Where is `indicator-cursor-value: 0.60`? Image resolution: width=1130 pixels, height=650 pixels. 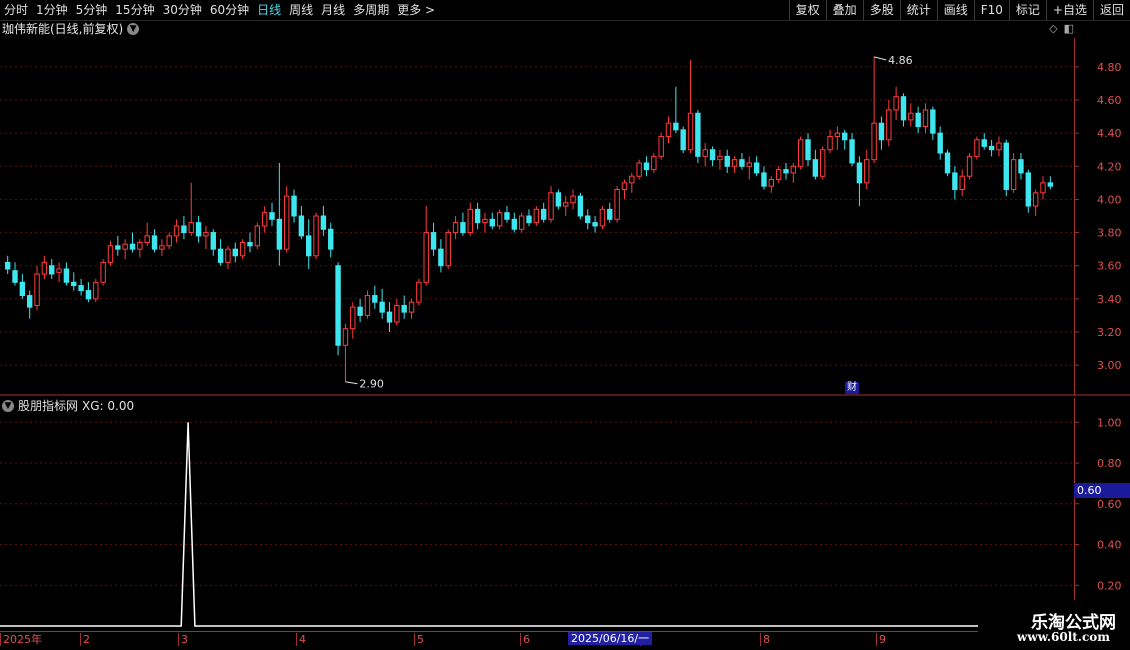
indicator-cursor-value: 0.60 is located at coordinates (1102, 490).